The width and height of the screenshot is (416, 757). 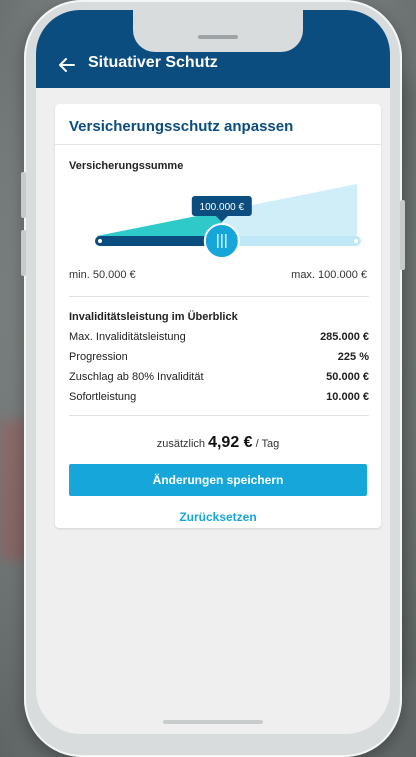 What do you see at coordinates (98, 357) in the screenshot?
I see `benefit-label: Progression` at bounding box center [98, 357].